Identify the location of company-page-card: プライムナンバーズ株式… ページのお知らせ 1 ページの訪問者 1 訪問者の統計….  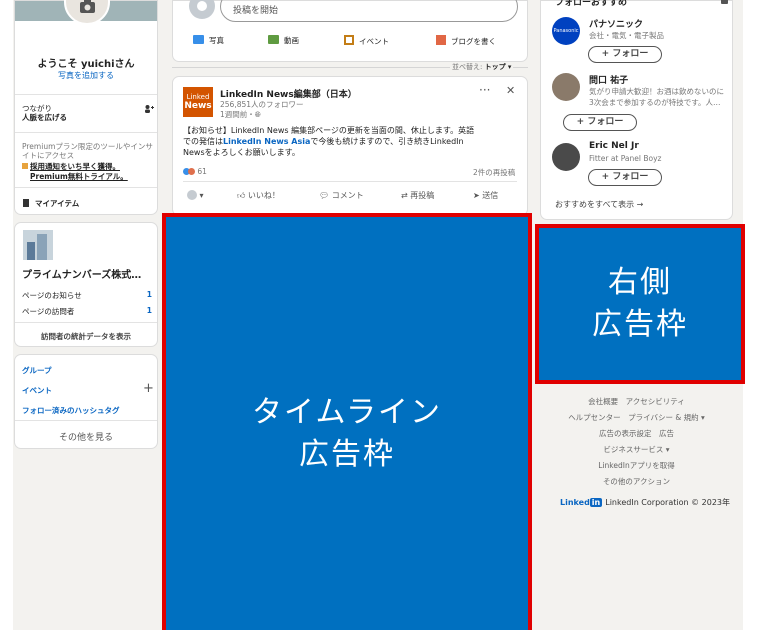
(86, 284).